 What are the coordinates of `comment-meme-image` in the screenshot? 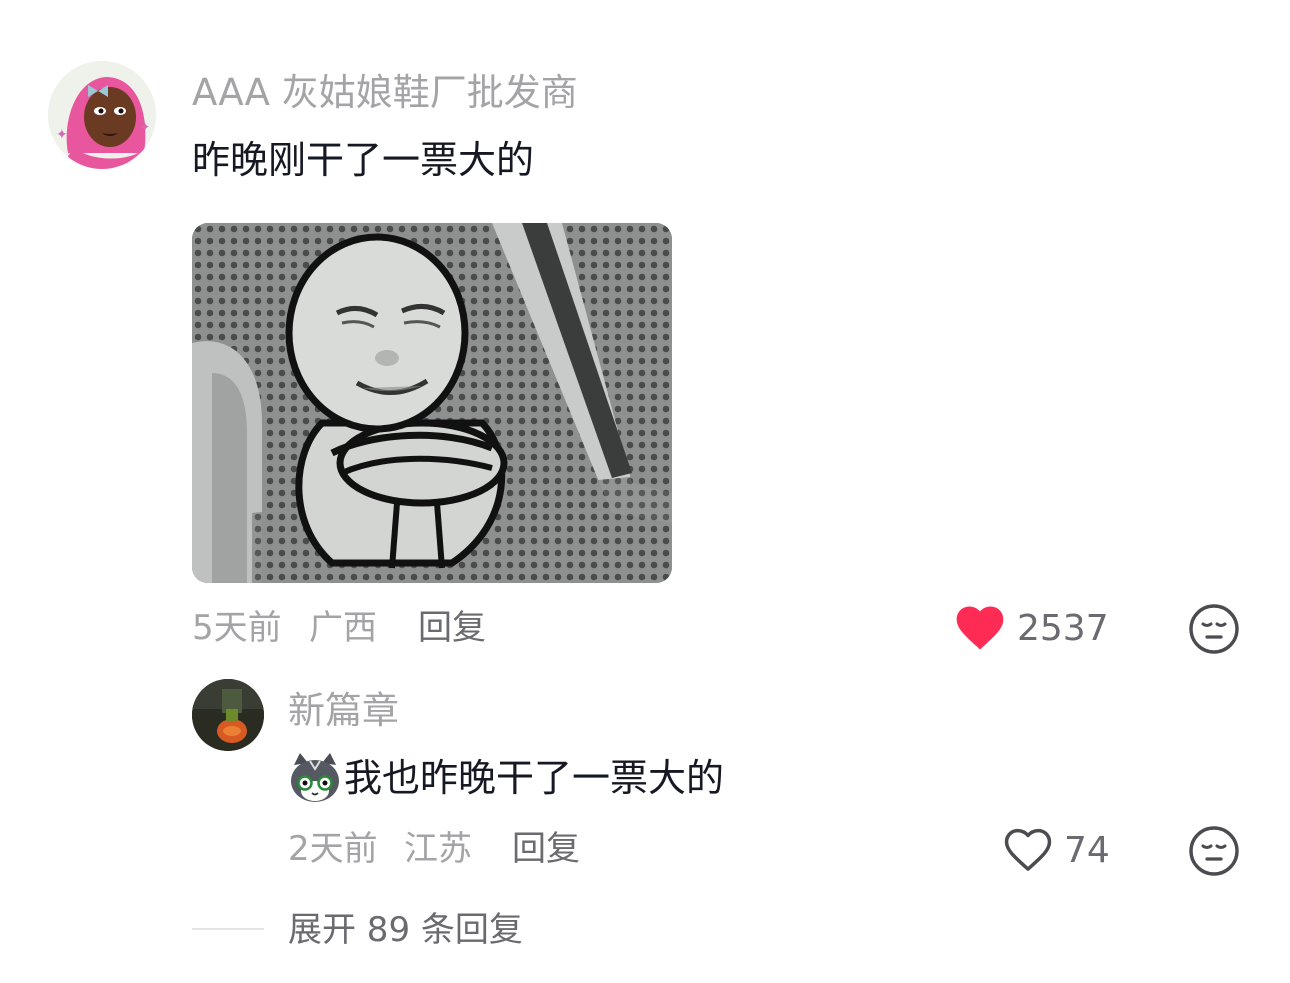 It's located at (432, 403).